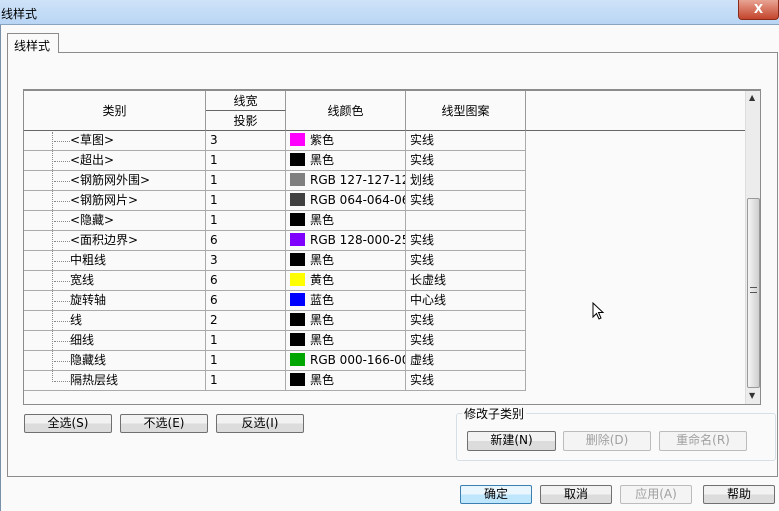  I want to click on apply-button: 应用(A), so click(656, 494).